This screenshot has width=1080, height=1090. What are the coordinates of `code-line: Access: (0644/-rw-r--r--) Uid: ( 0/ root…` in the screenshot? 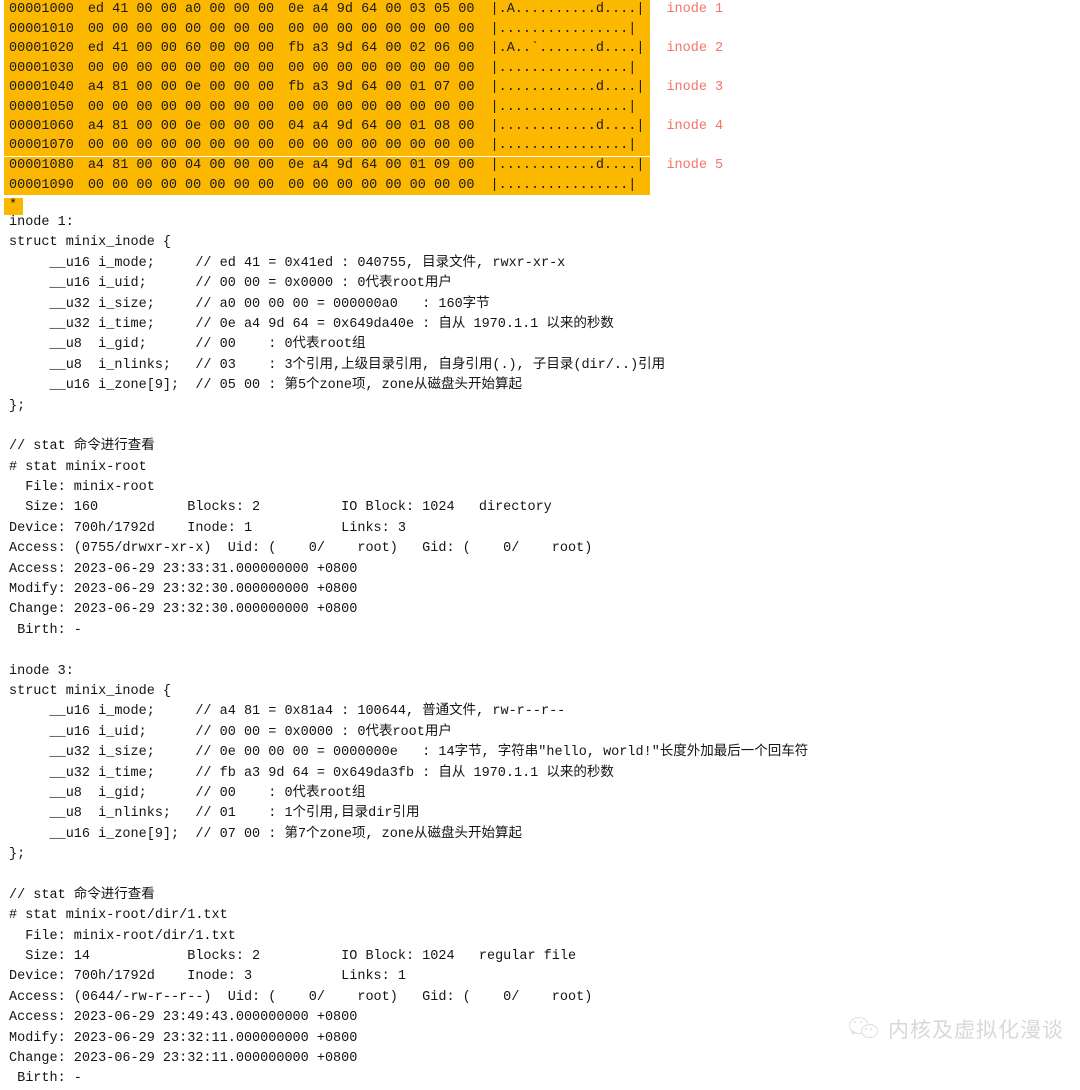 It's located at (301, 997).